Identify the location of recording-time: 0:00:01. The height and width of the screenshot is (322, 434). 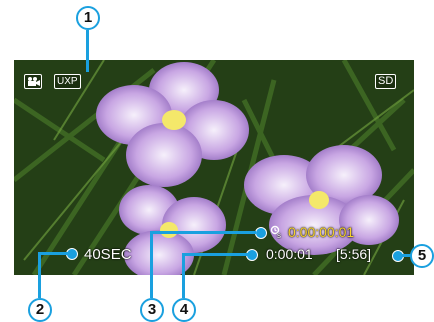
(289, 254).